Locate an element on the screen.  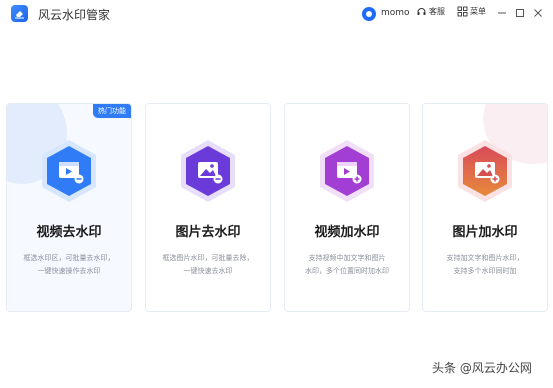
user-name: momo is located at coordinates (395, 13).